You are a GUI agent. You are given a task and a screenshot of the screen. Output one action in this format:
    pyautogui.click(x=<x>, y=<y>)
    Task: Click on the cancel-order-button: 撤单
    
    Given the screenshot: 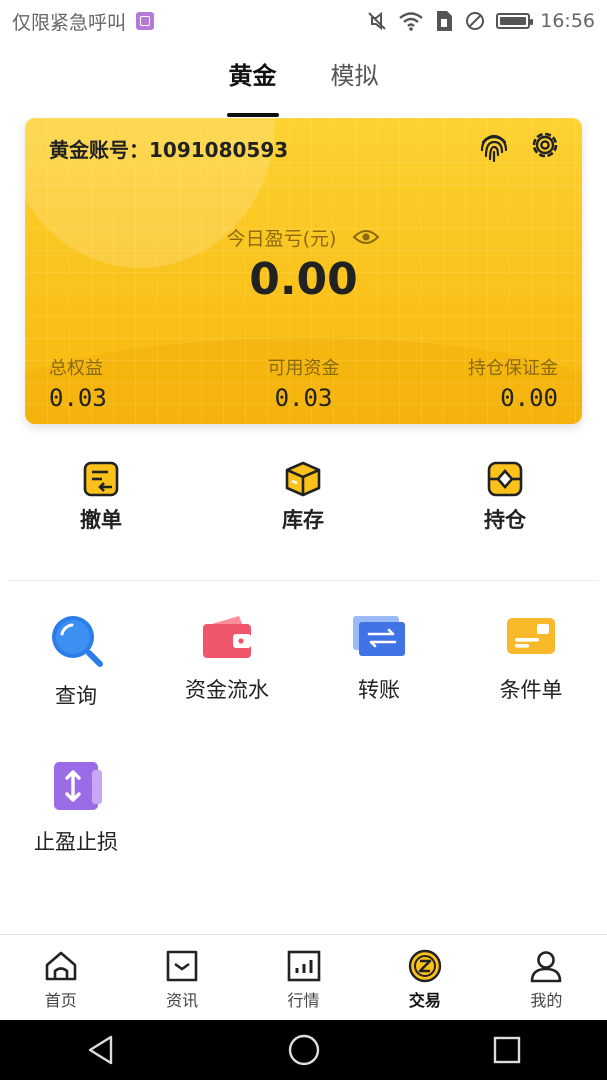 What is the action you would take?
    pyautogui.click(x=101, y=497)
    